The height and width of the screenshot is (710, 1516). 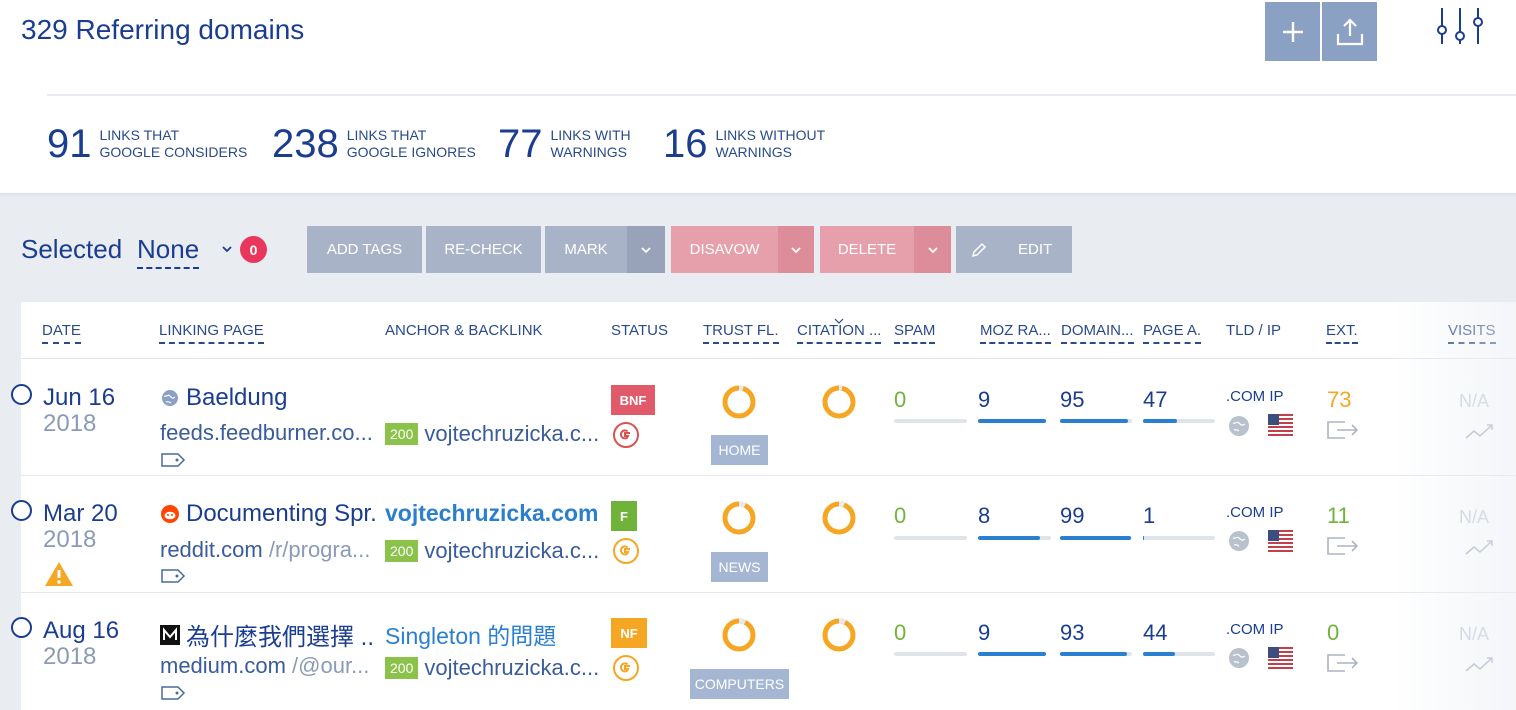 I want to click on stat-number: 77, so click(x=520, y=144).